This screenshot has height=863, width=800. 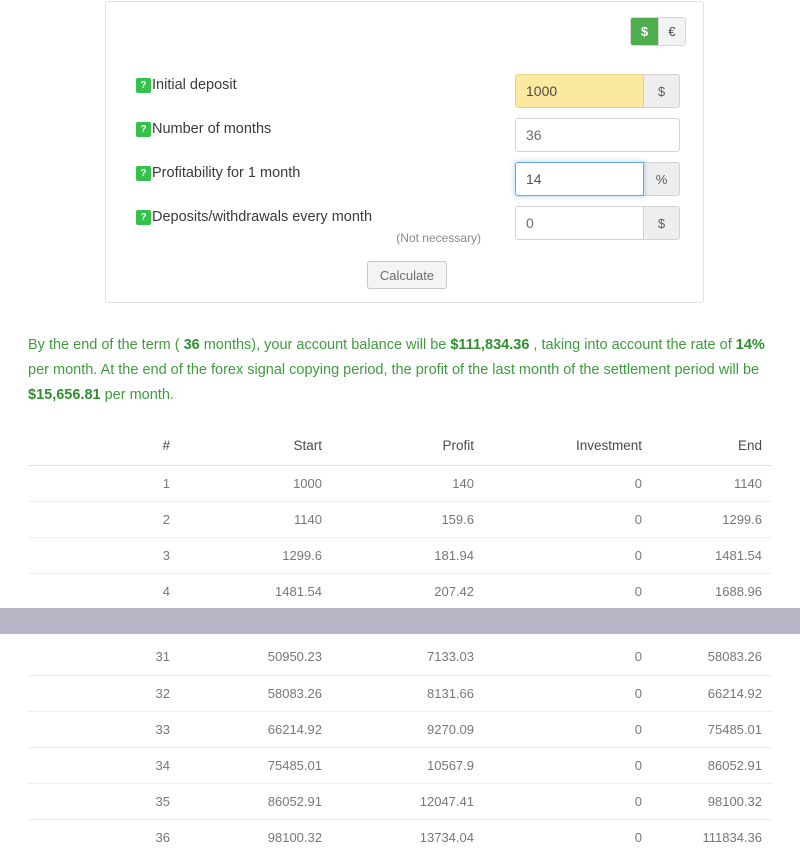 I want to click on cell-end: 75485.01, so click(x=712, y=729).